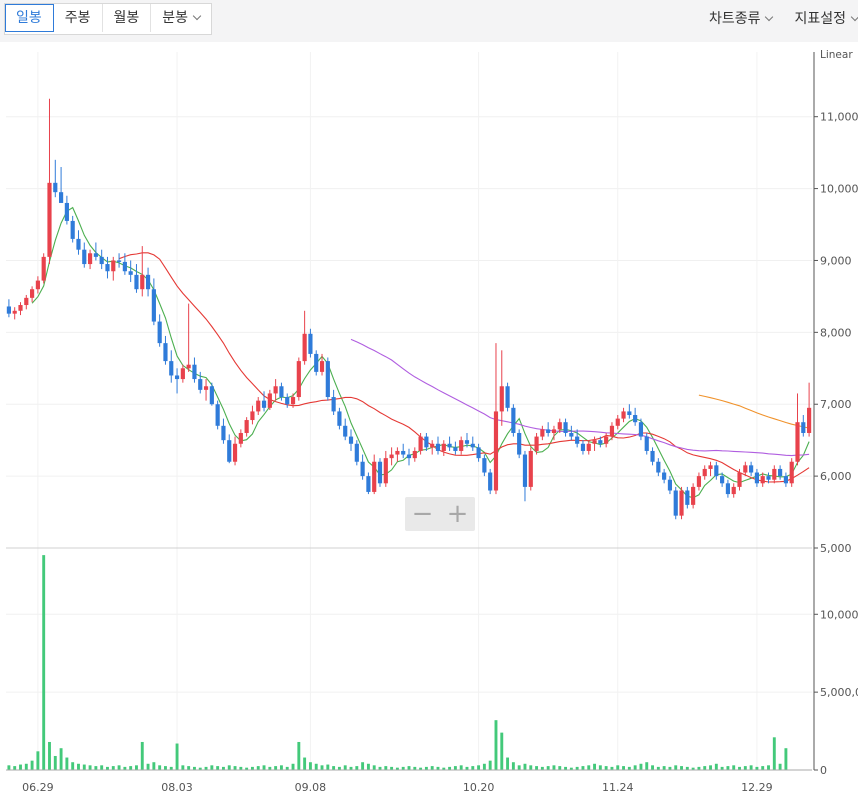 The height and width of the screenshot is (796, 858). I want to click on price-tick-label: 11,000, so click(839, 117).